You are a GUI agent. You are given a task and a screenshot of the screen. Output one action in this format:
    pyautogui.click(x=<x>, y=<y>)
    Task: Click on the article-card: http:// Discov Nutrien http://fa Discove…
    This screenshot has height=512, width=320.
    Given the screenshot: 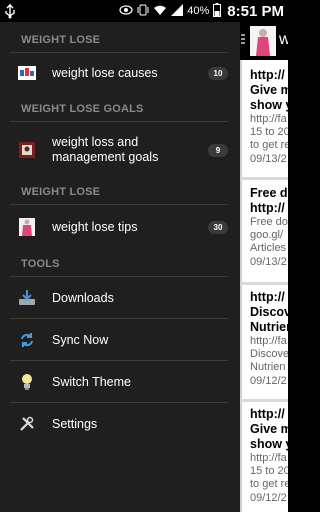 What is the action you would take?
    pyautogui.click(x=269, y=339)
    